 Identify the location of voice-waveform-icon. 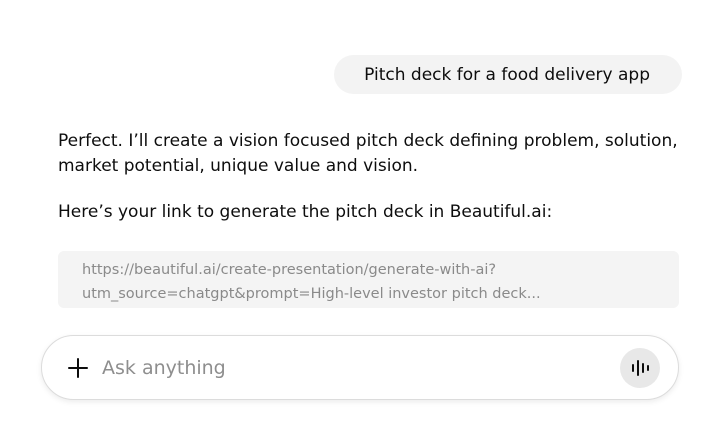
(640, 368).